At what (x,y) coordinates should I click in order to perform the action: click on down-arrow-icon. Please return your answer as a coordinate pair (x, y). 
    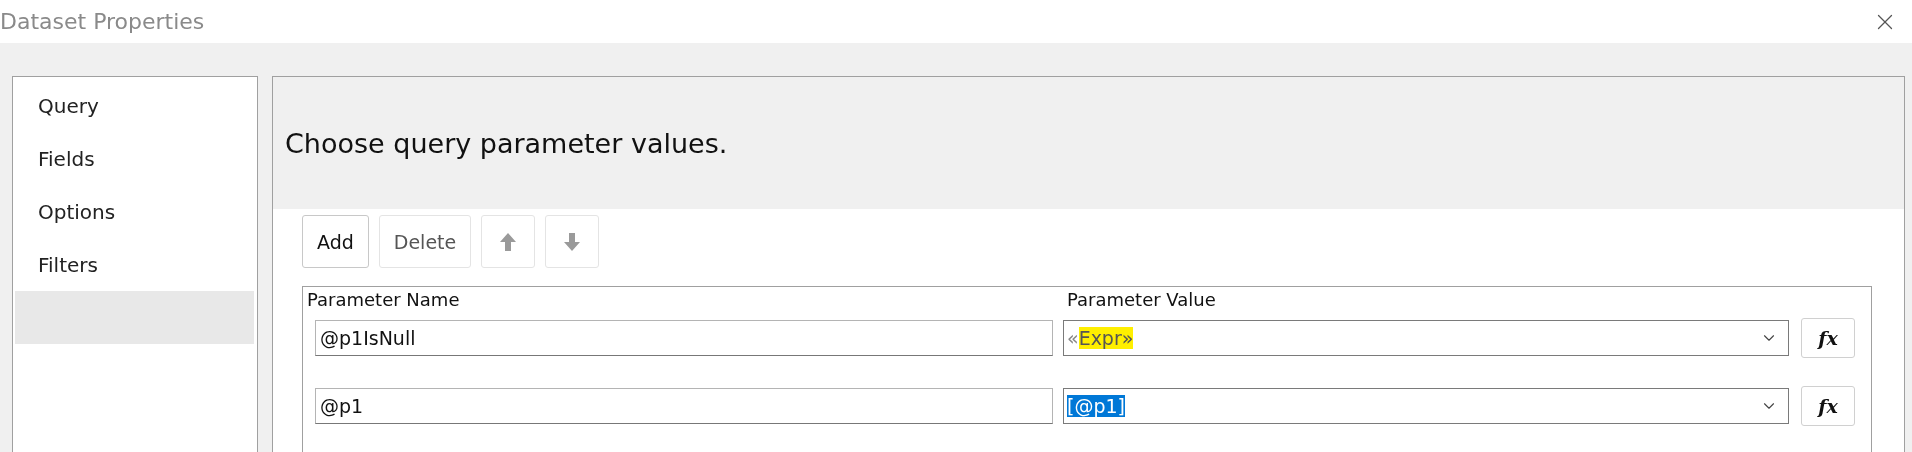
    Looking at the image, I should click on (572, 241).